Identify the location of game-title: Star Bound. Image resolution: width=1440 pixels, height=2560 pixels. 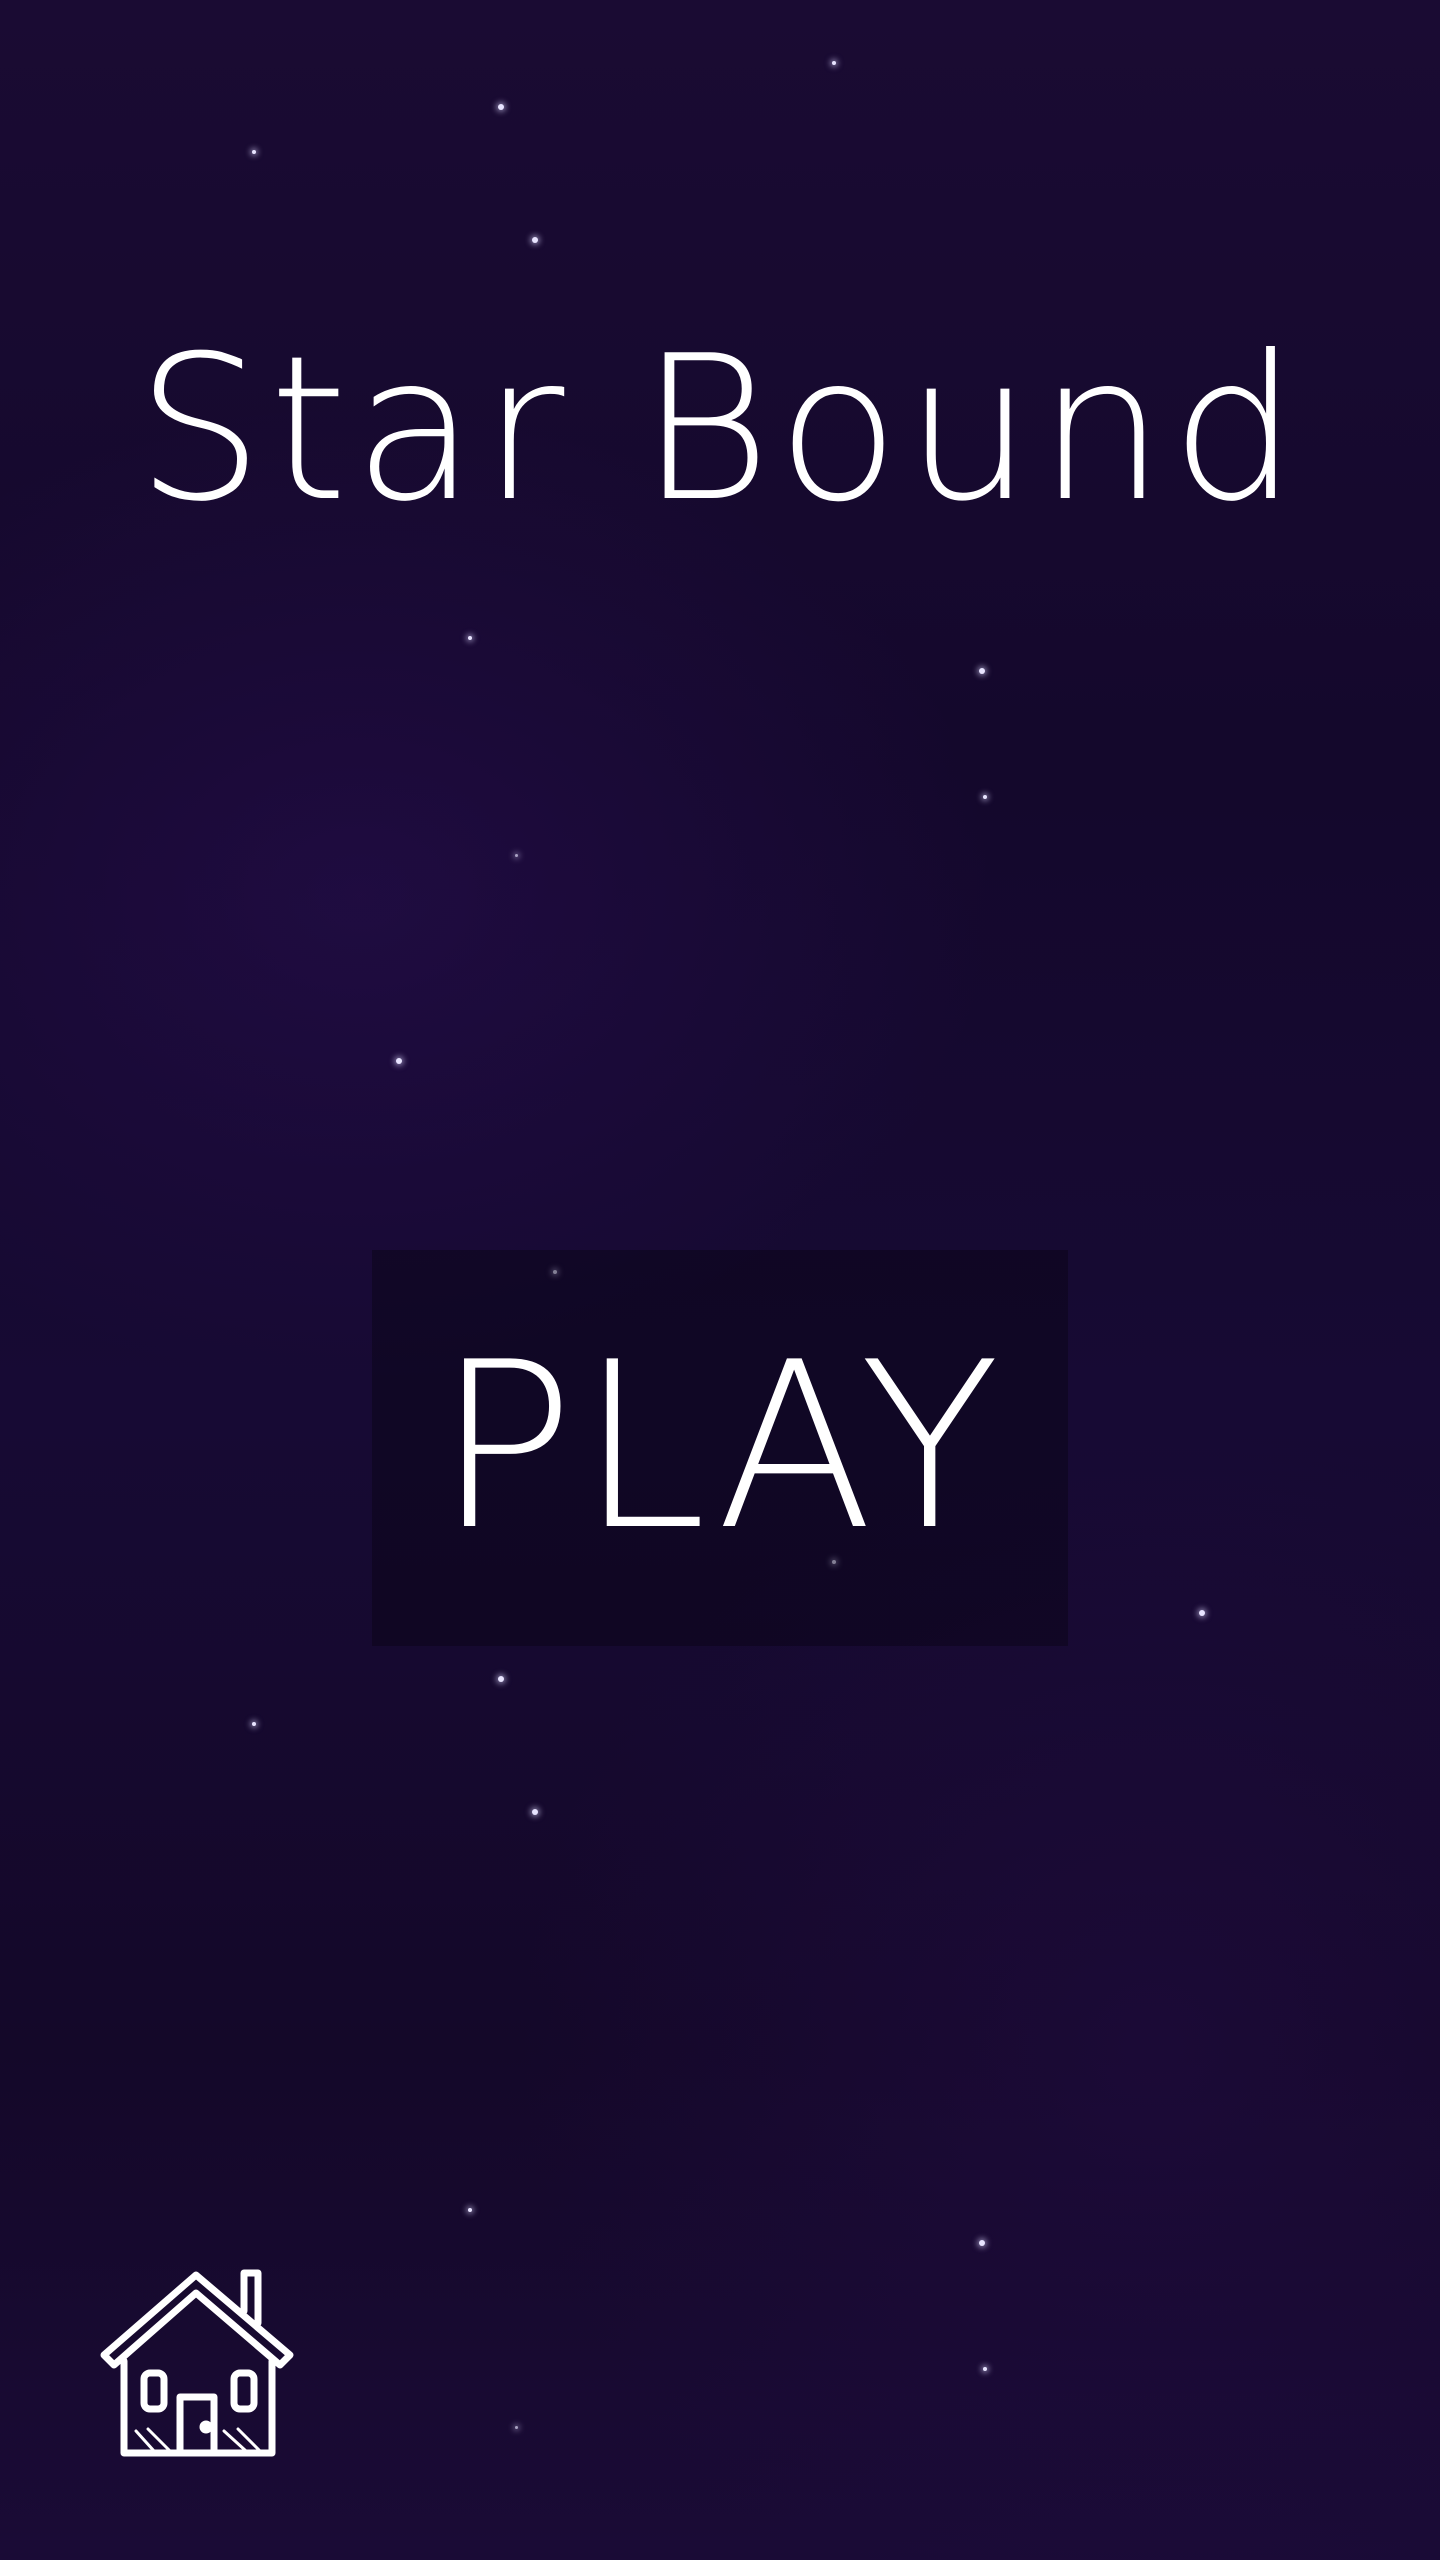
(720, 429).